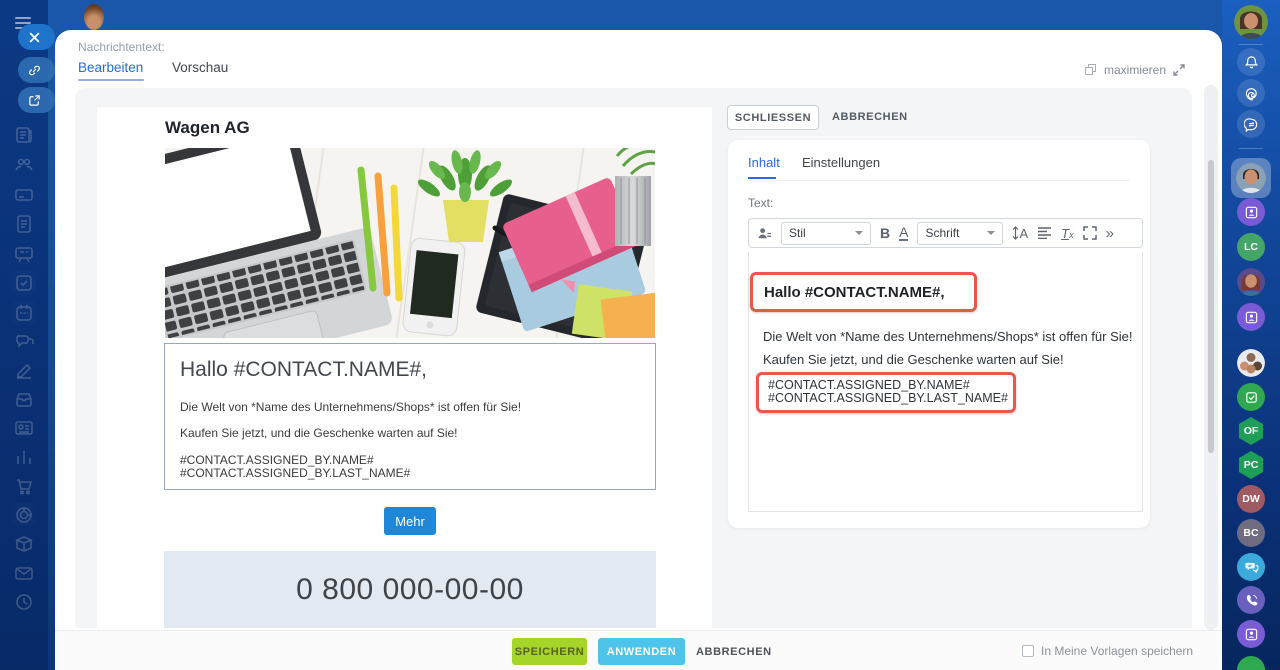 This screenshot has height=670, width=1280. I want to click on calendar-icon, so click(24, 313).